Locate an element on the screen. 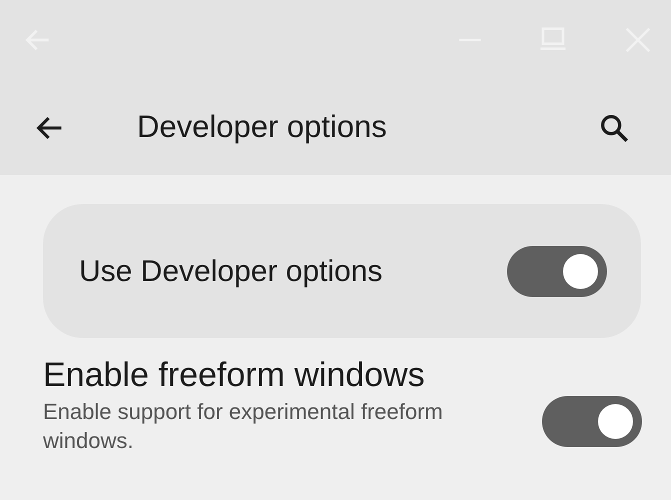 The width and height of the screenshot is (671, 500). page-title: Developer options is located at coordinates (262, 127).